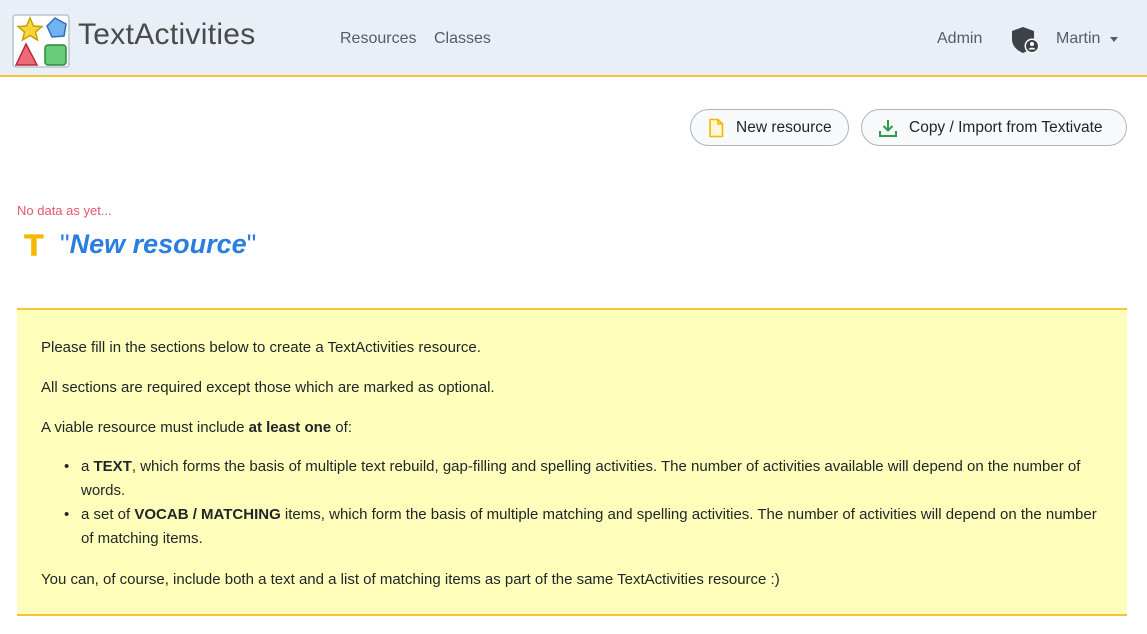 The image size is (1147, 634). What do you see at coordinates (959, 39) in the screenshot?
I see `nav-admin: Admin` at bounding box center [959, 39].